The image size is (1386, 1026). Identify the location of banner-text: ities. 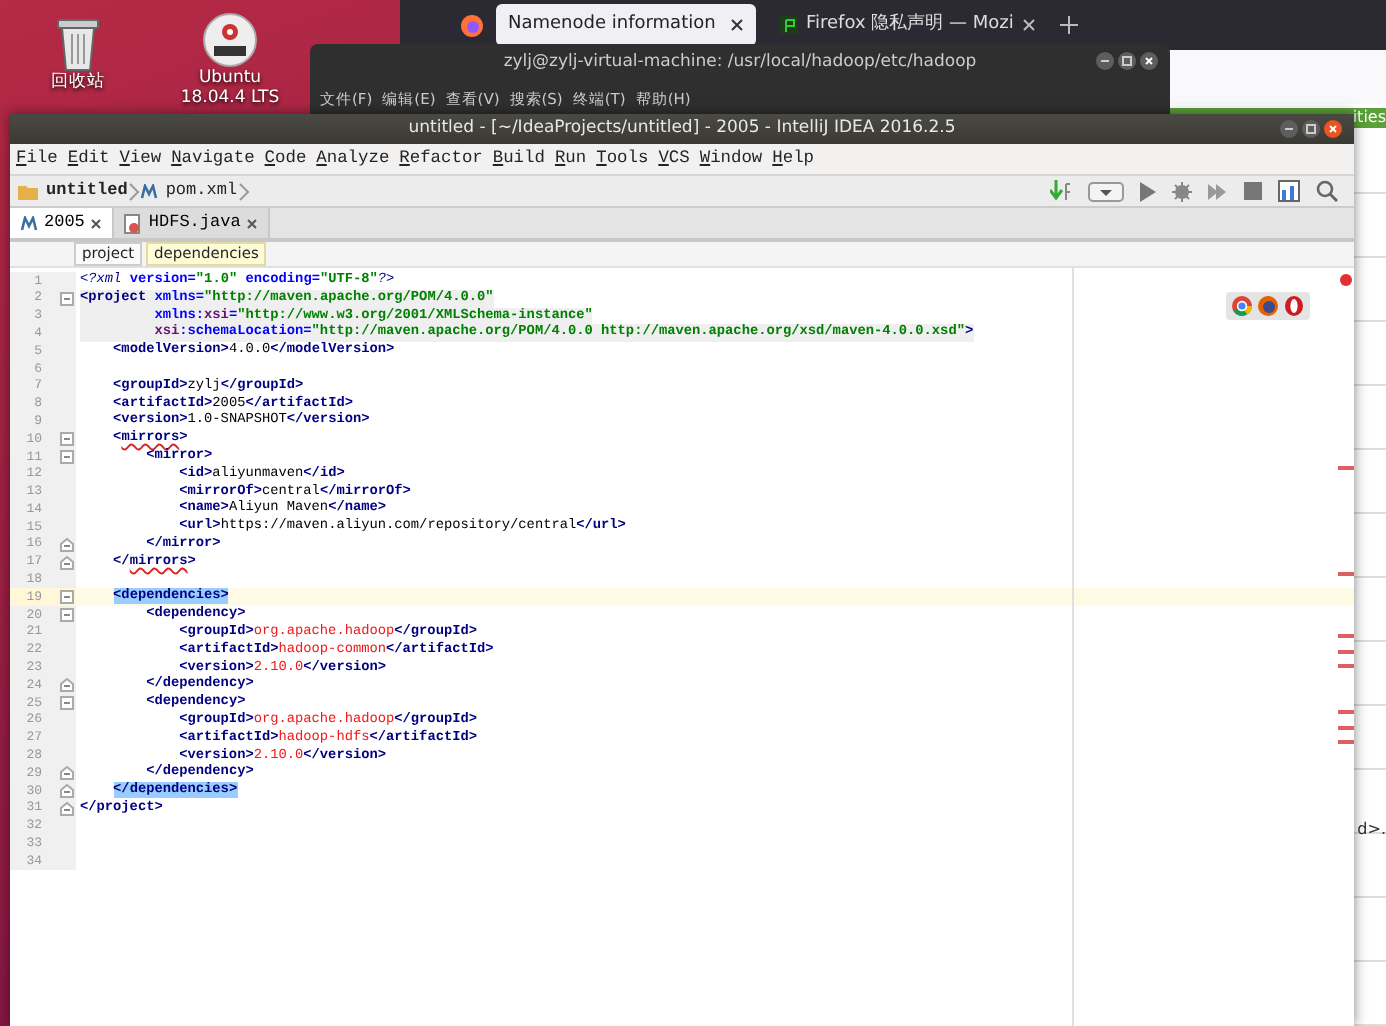
(1369, 118).